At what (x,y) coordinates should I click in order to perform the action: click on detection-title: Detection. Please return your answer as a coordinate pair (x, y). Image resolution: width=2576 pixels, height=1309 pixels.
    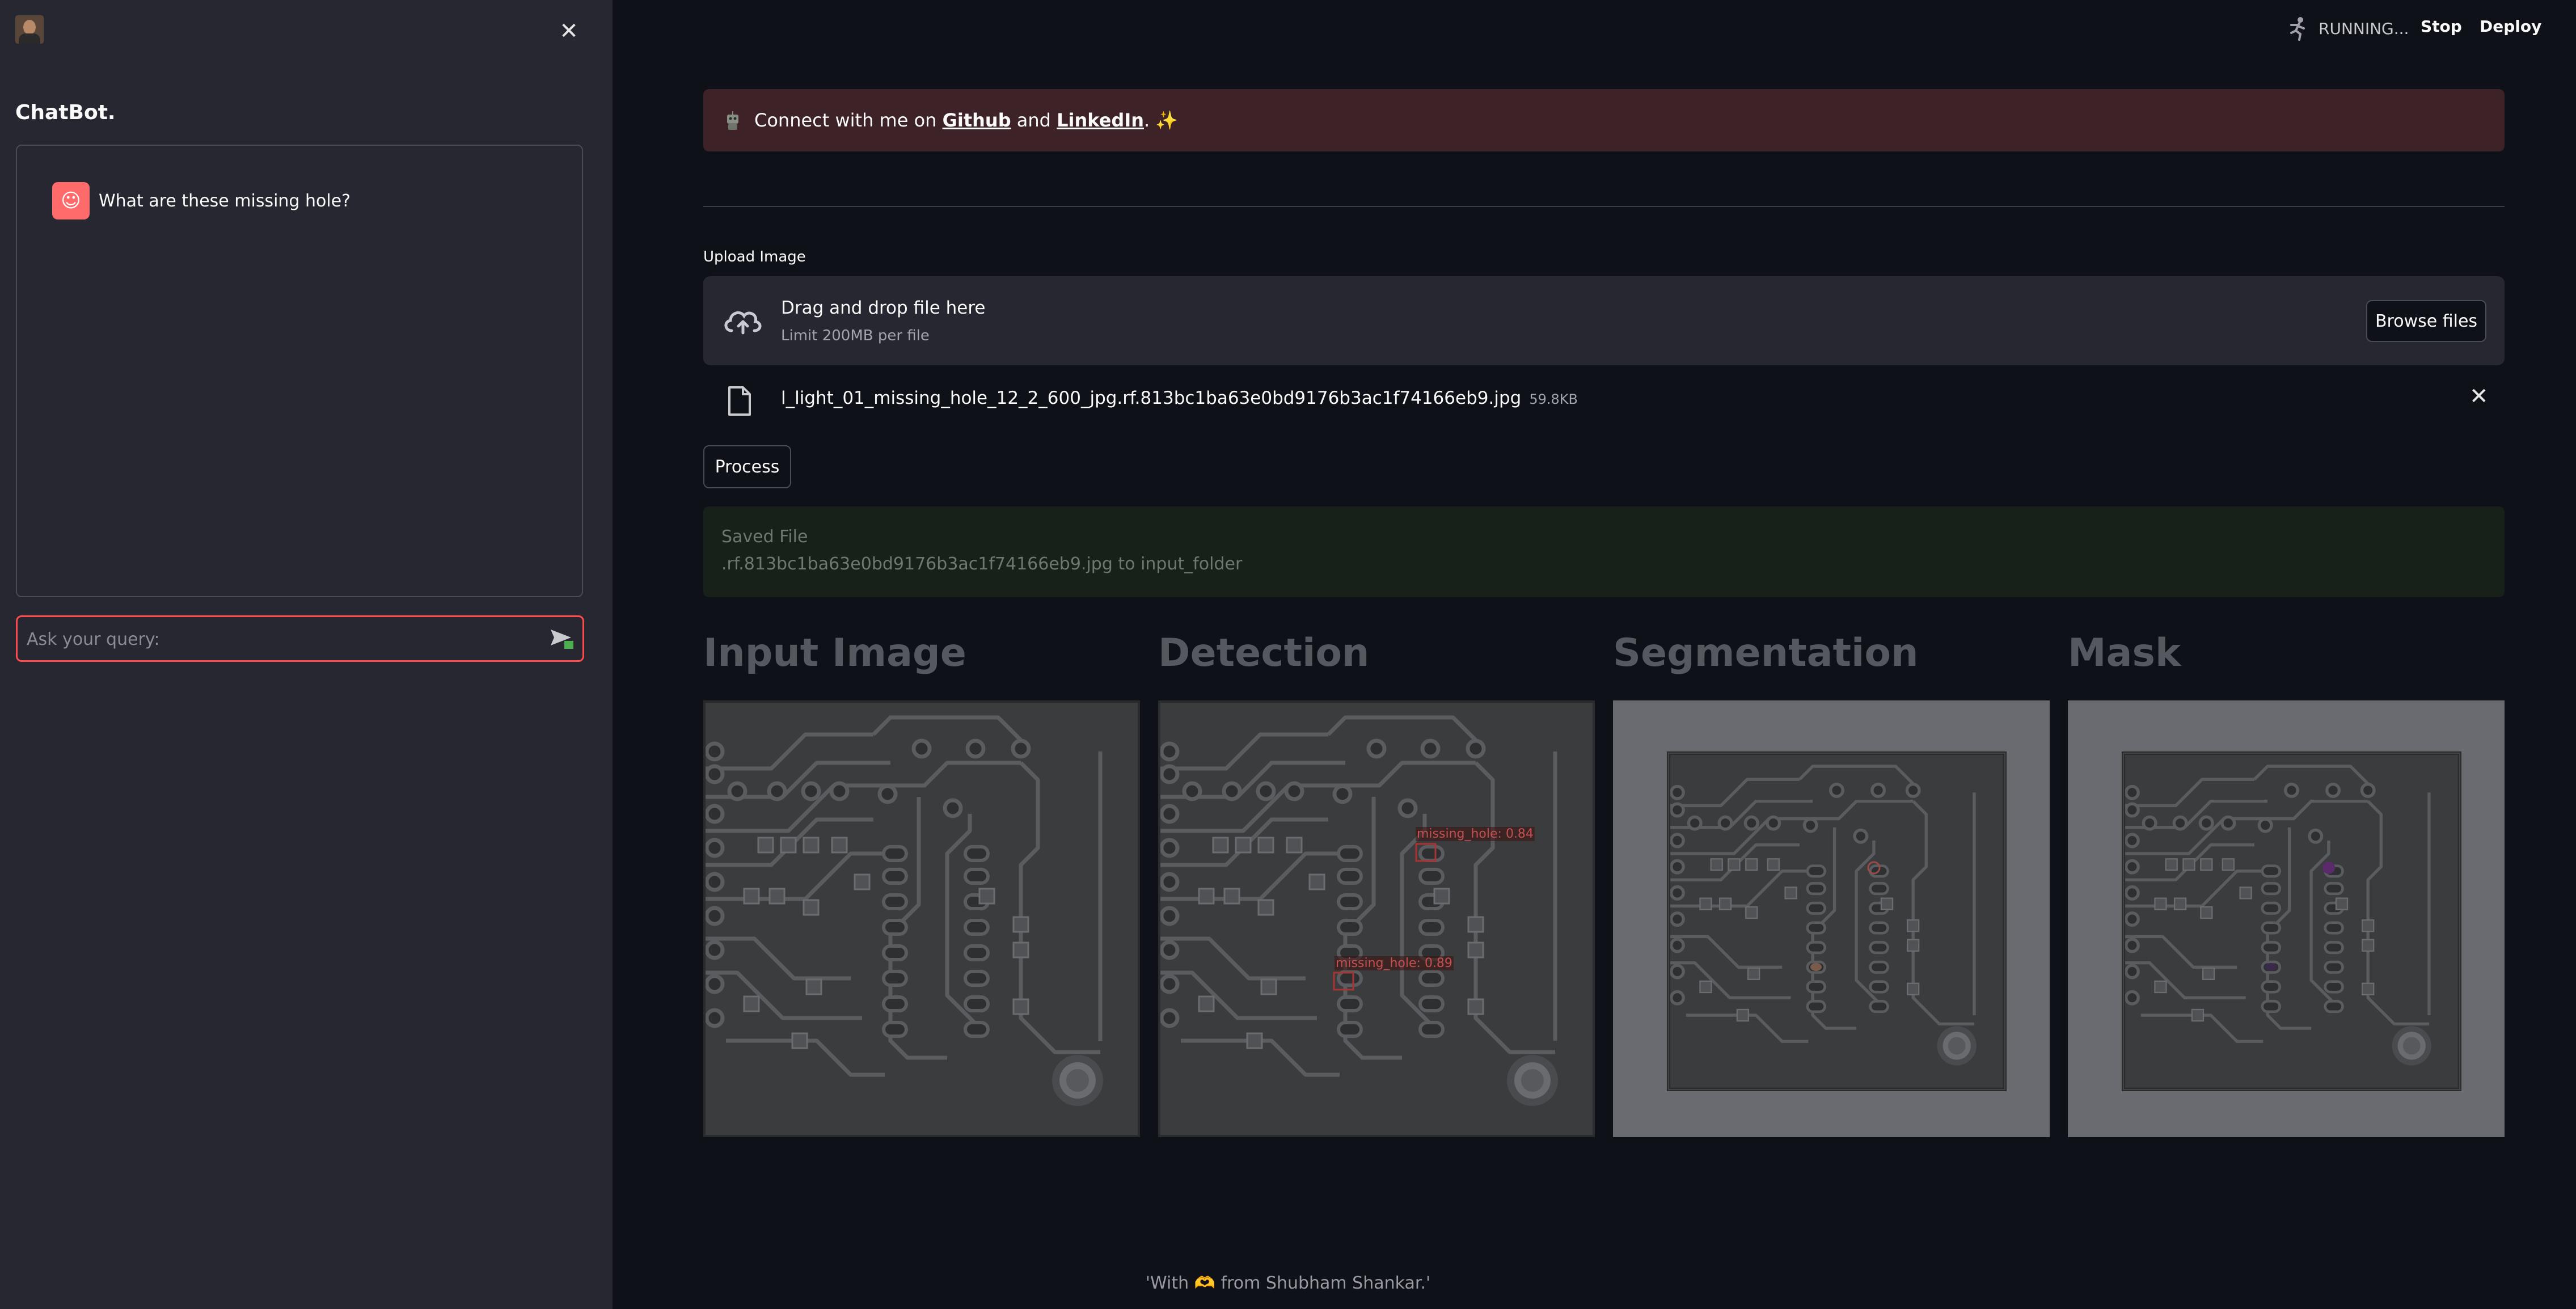
    Looking at the image, I should click on (1264, 653).